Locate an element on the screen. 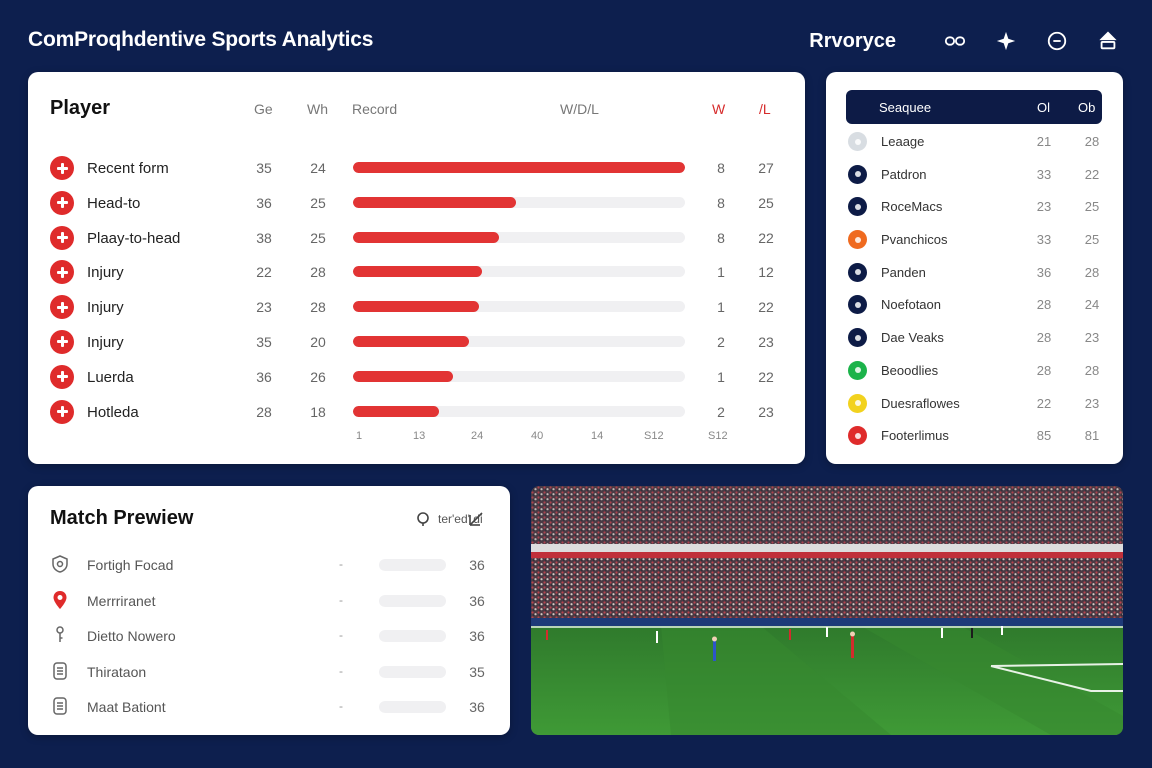  player-row: Luerda 36 26 1 22 is located at coordinates (416, 378).